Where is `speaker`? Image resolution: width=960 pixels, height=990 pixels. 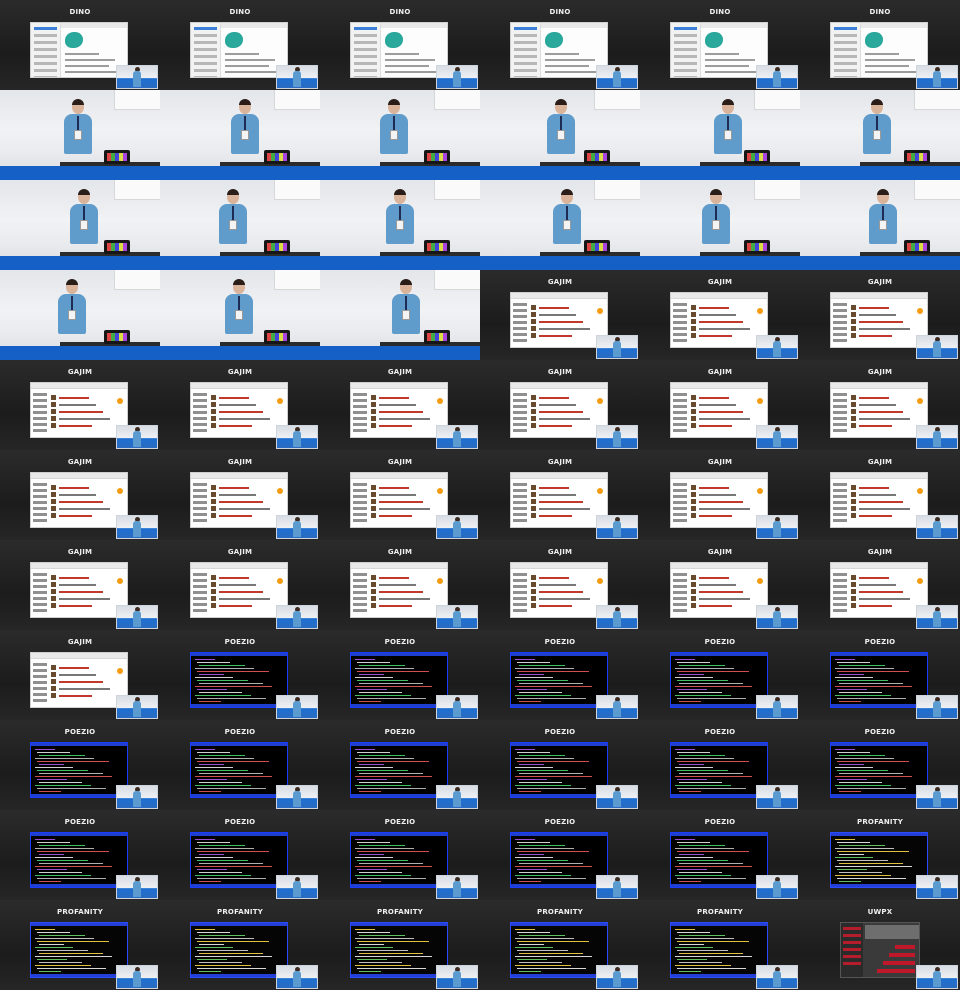
speaker is located at coordinates (406, 312).